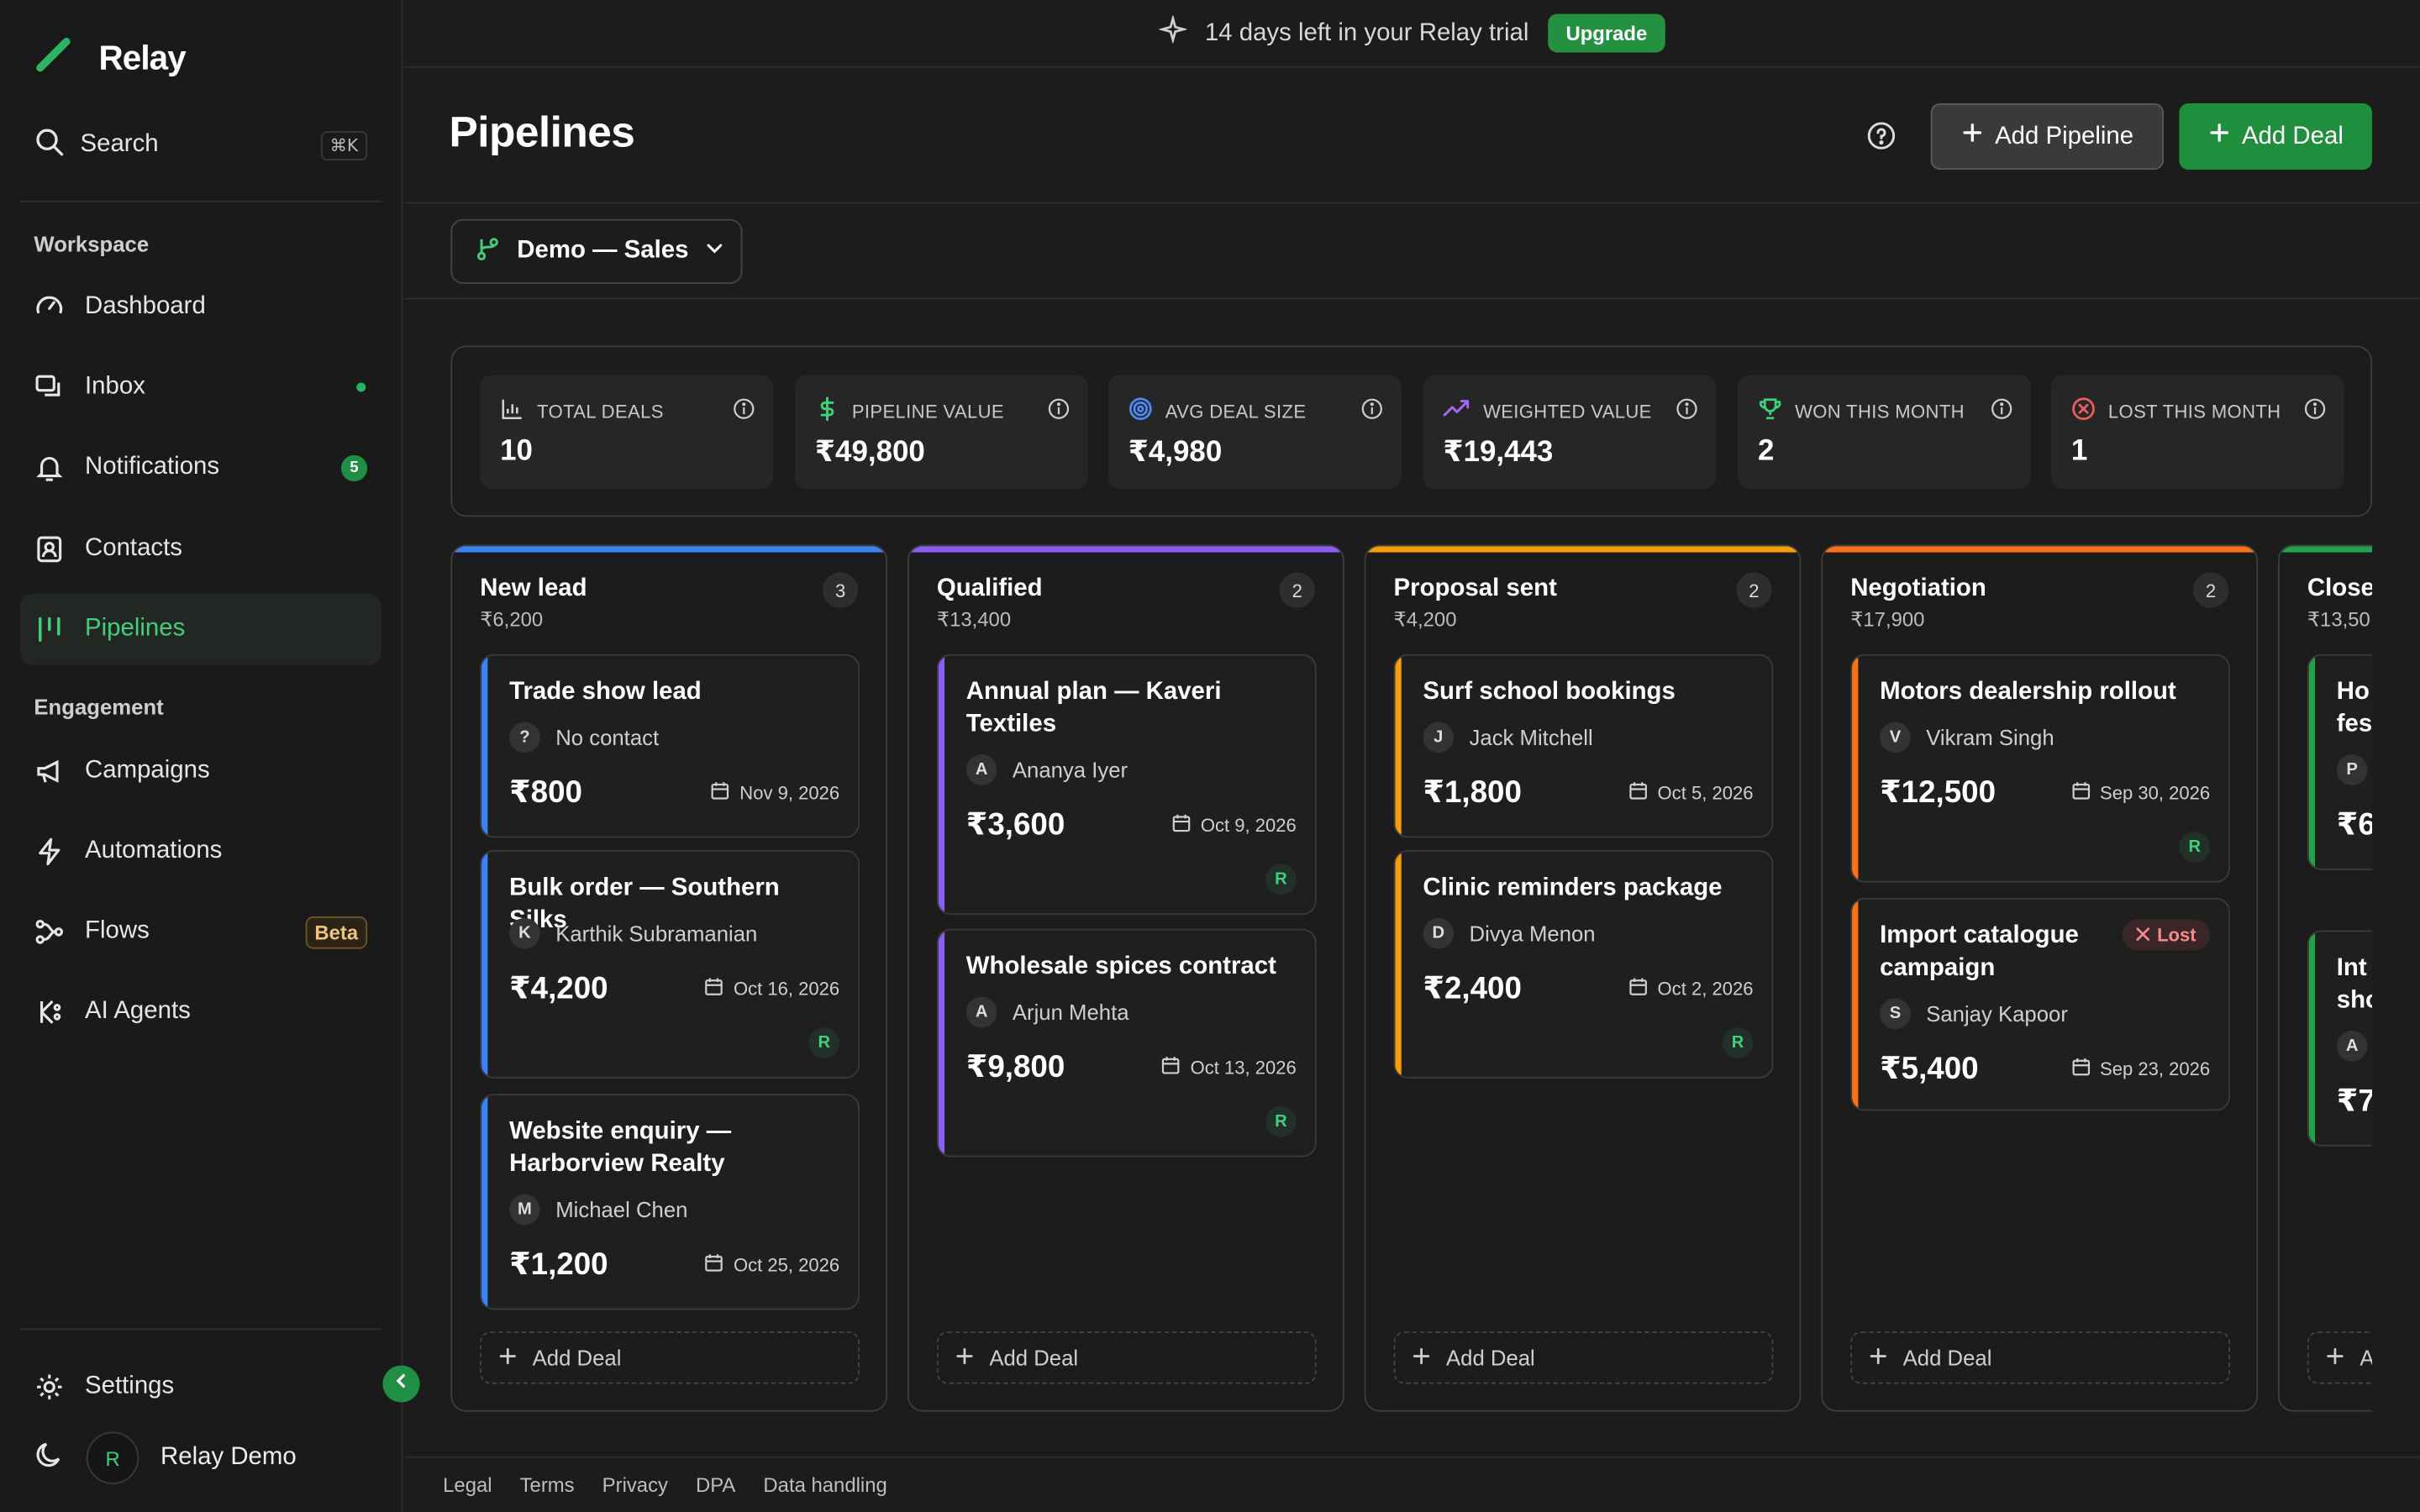  Describe the element at coordinates (524, 933) in the screenshot. I see `contact-avatar: K` at that location.